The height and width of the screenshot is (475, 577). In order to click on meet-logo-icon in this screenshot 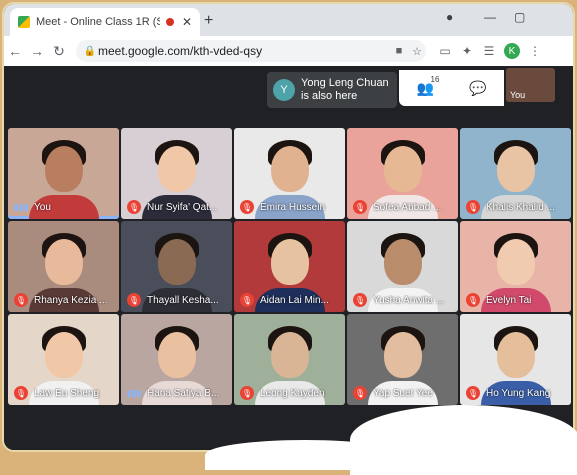, I will do `click(24, 22)`.